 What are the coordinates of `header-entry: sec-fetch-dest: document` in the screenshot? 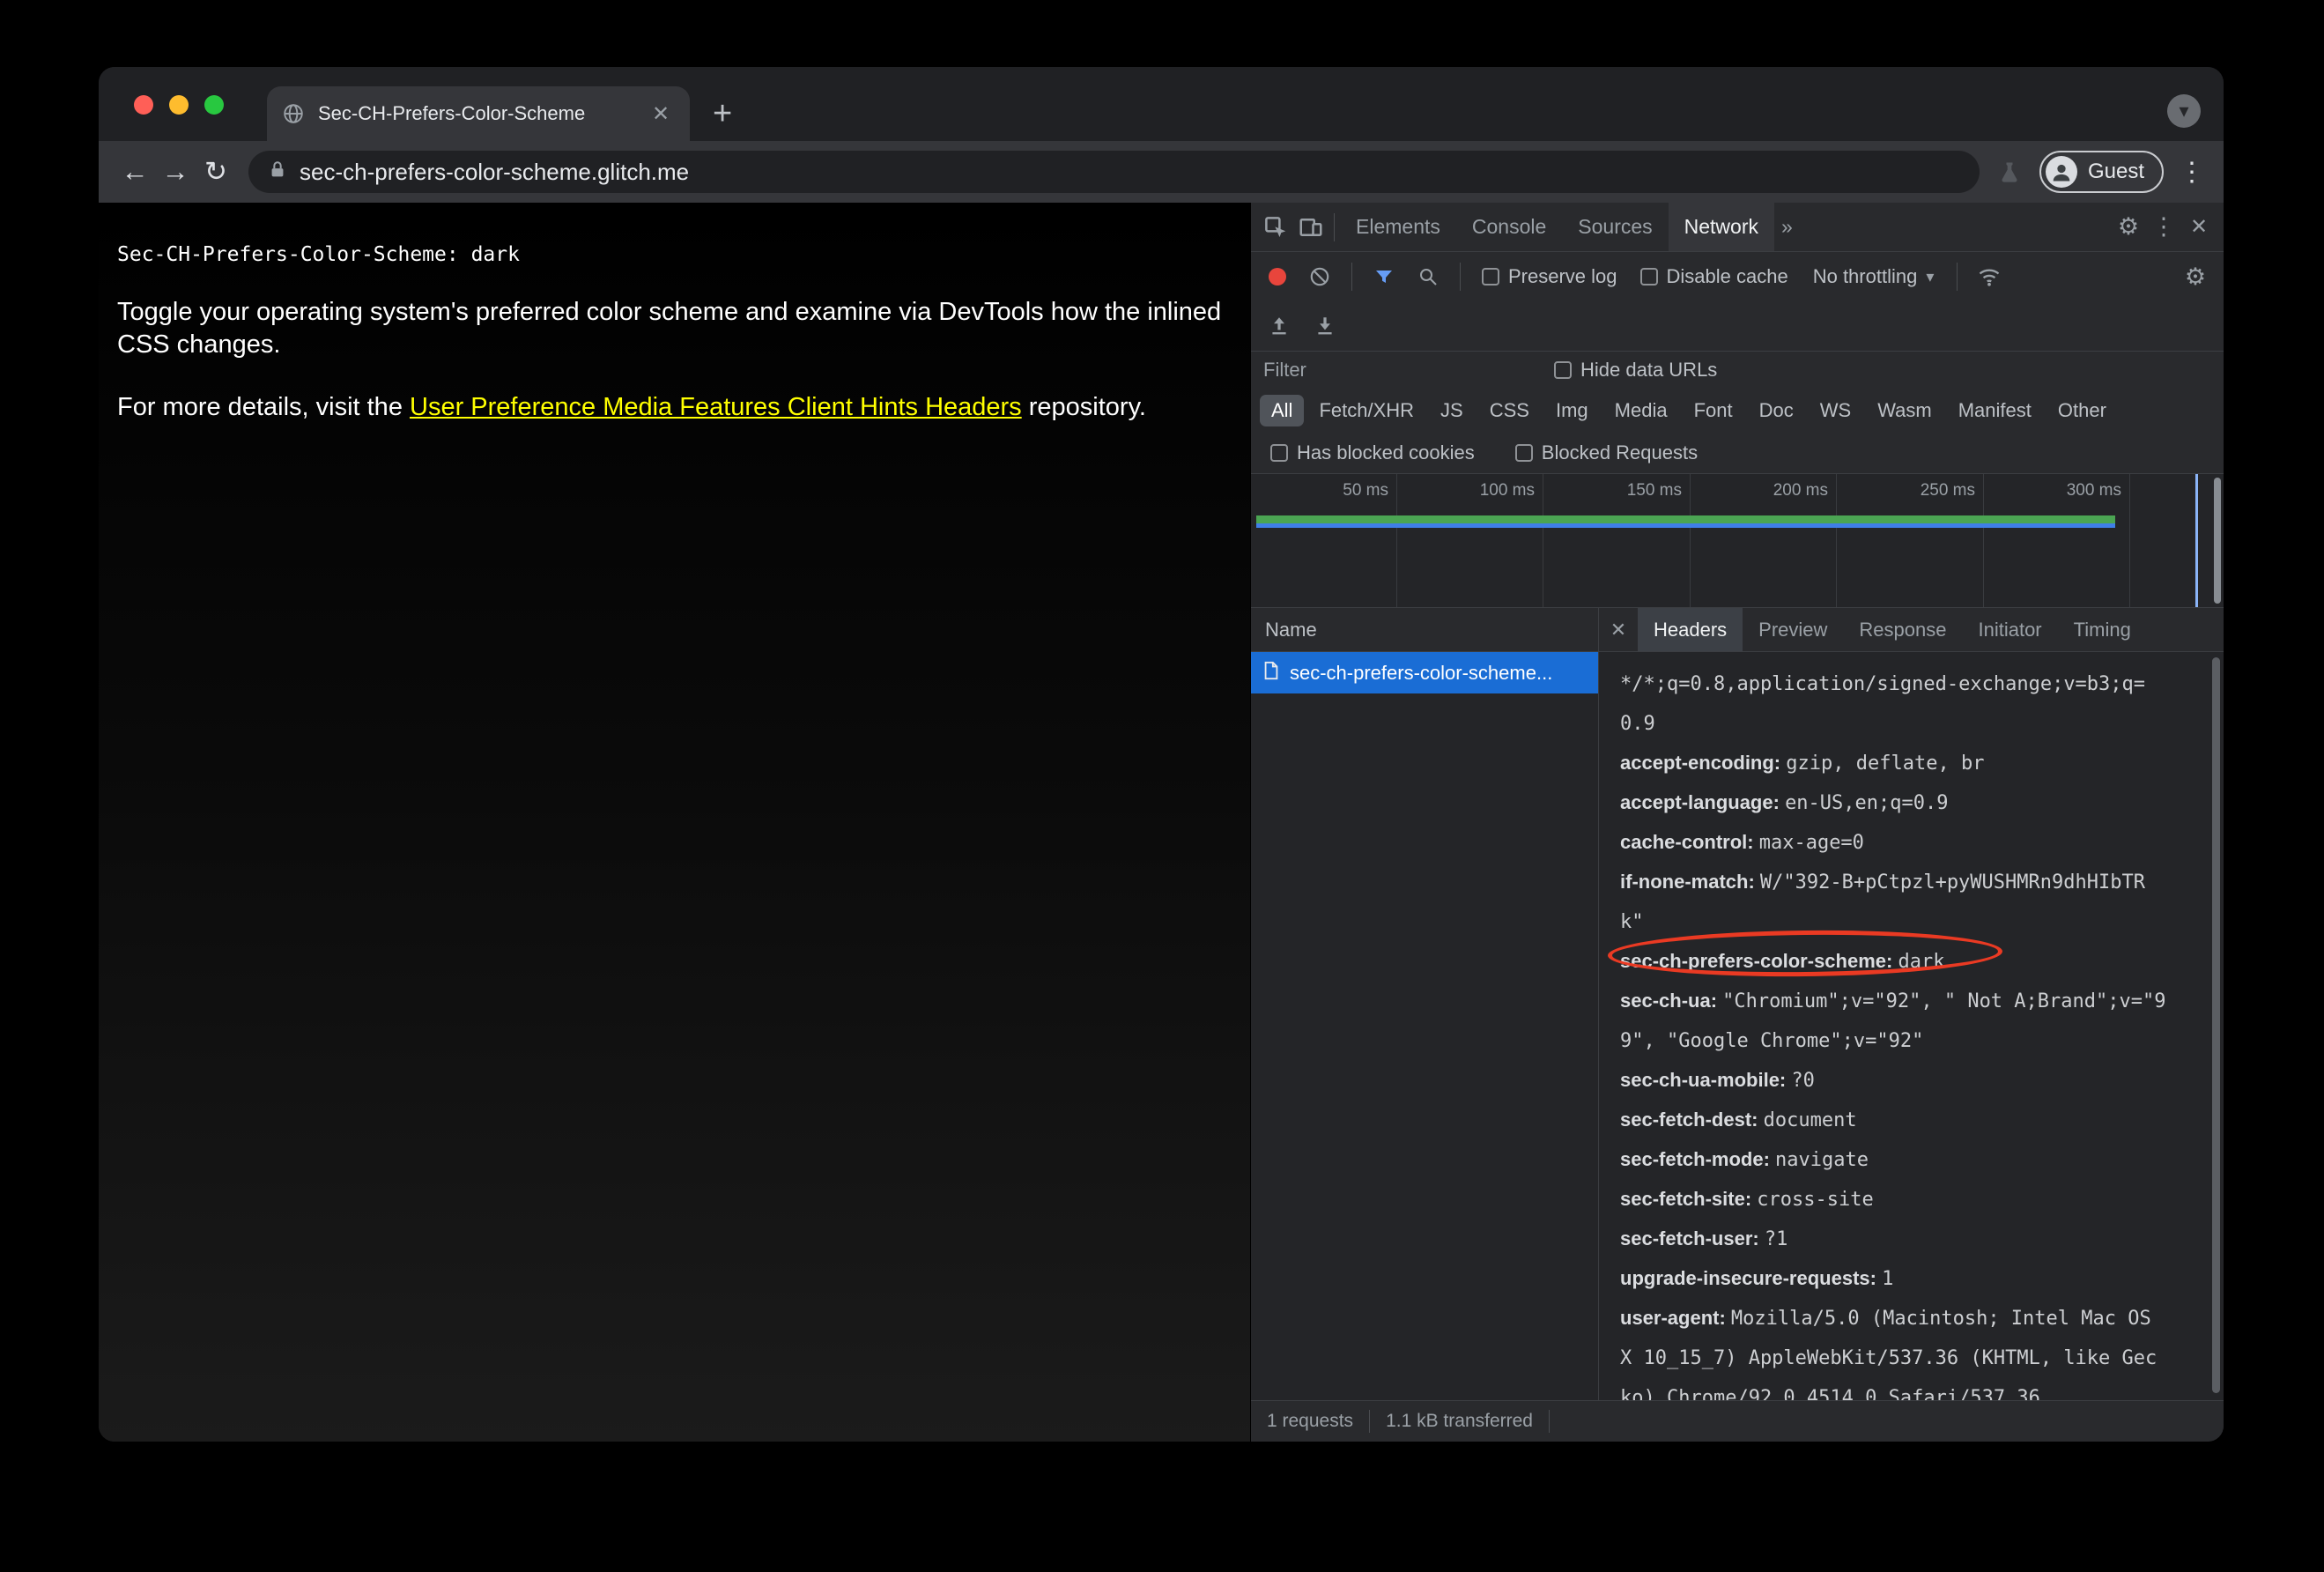 It's located at (1738, 1120).